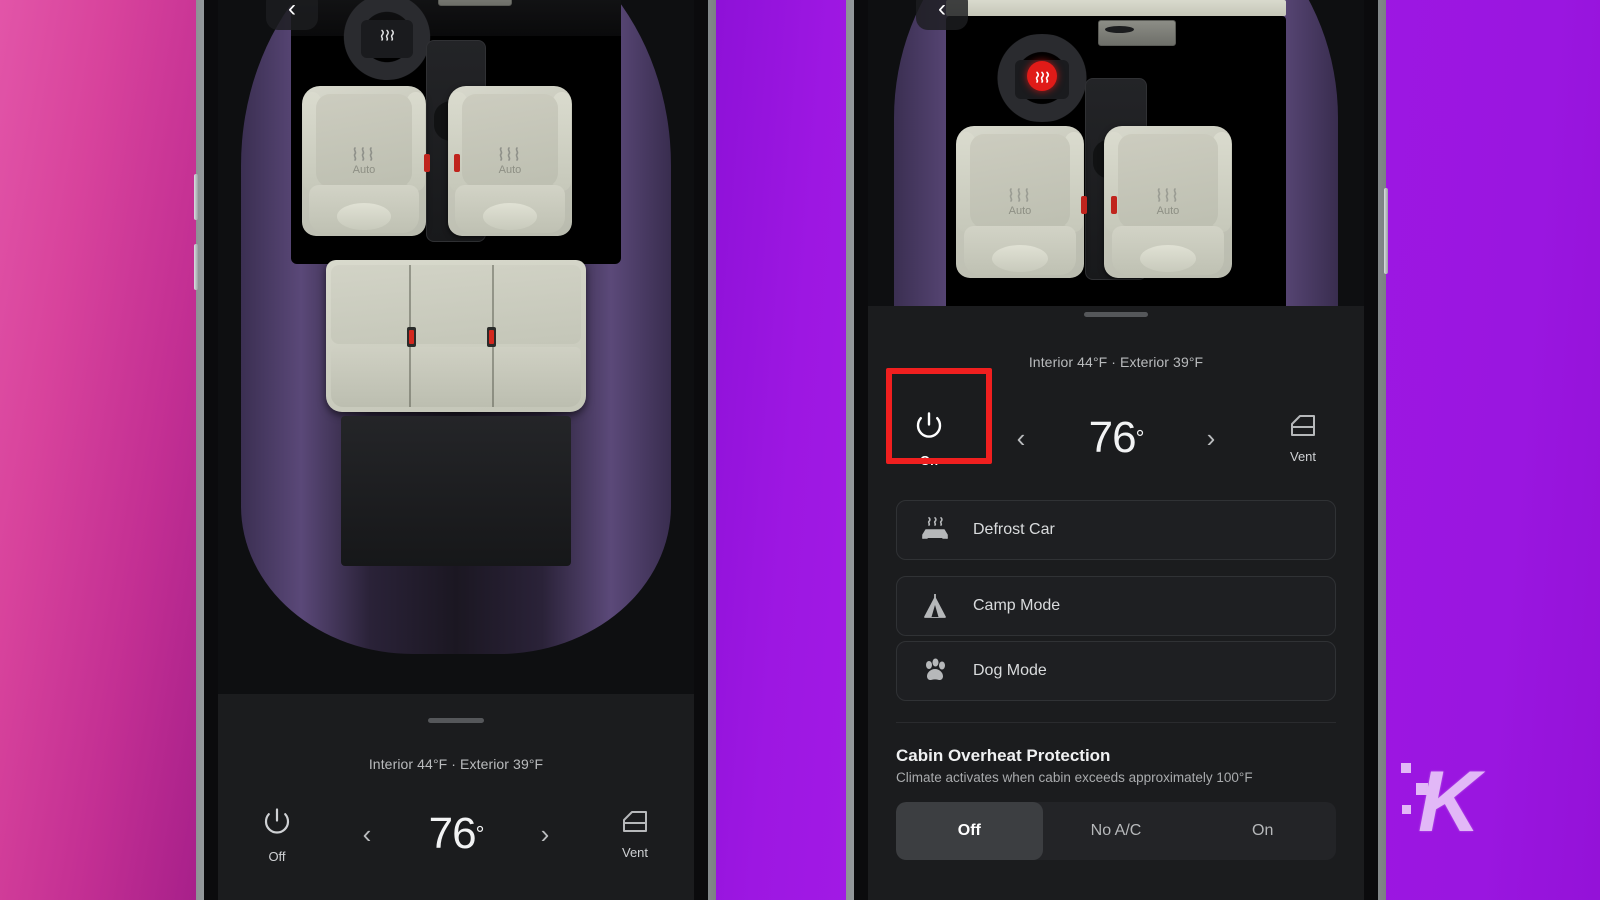  I want to click on power-toggle-right: On, so click(929, 438).